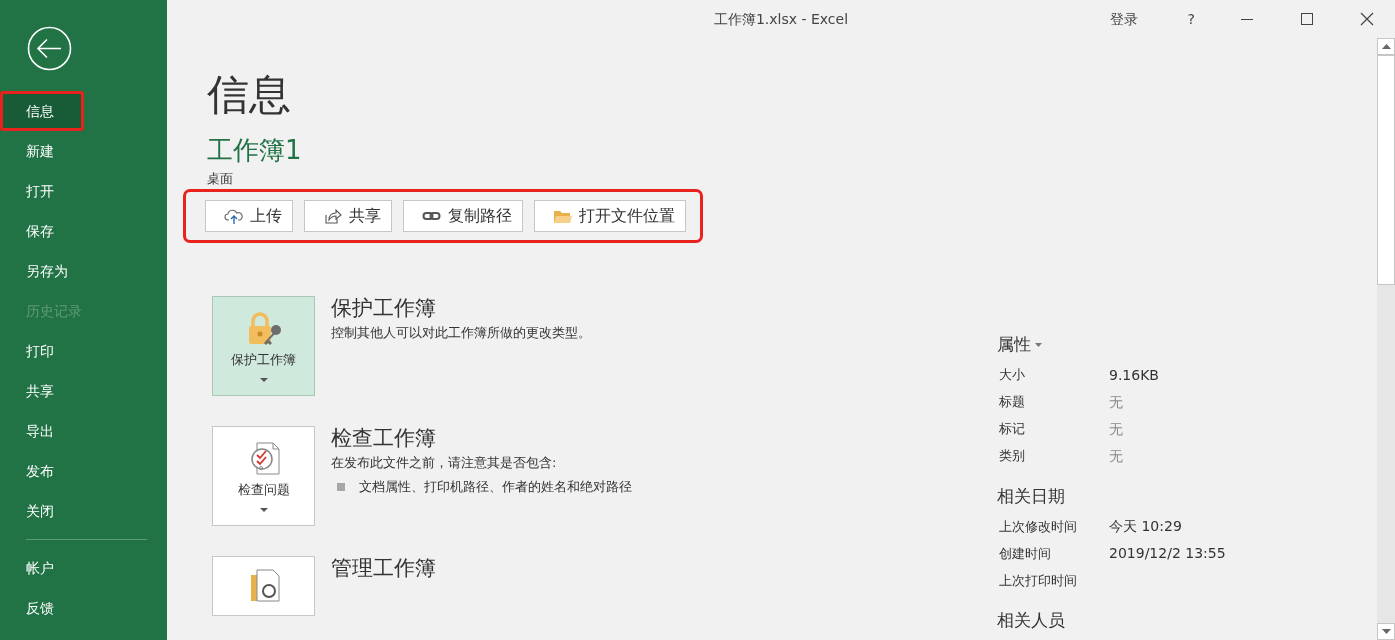 The width and height of the screenshot is (1395, 640). Describe the element at coordinates (83, 511) in the screenshot. I see `sidebar-item: 关闭` at that location.